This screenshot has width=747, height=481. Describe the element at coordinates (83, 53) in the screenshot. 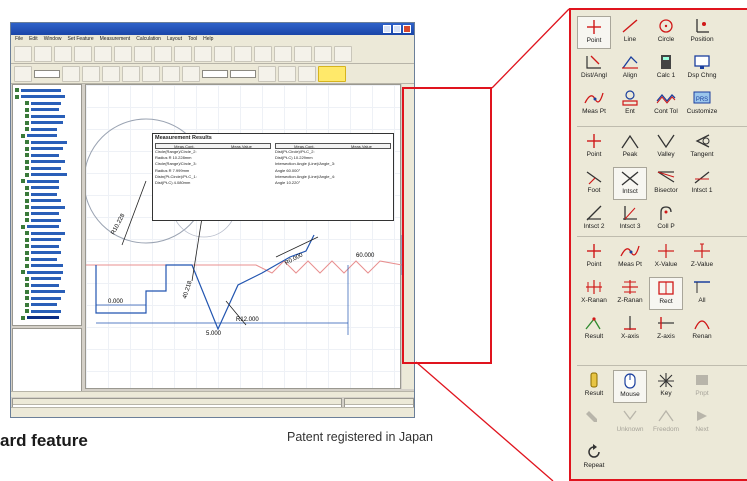

I see `print-button` at that location.